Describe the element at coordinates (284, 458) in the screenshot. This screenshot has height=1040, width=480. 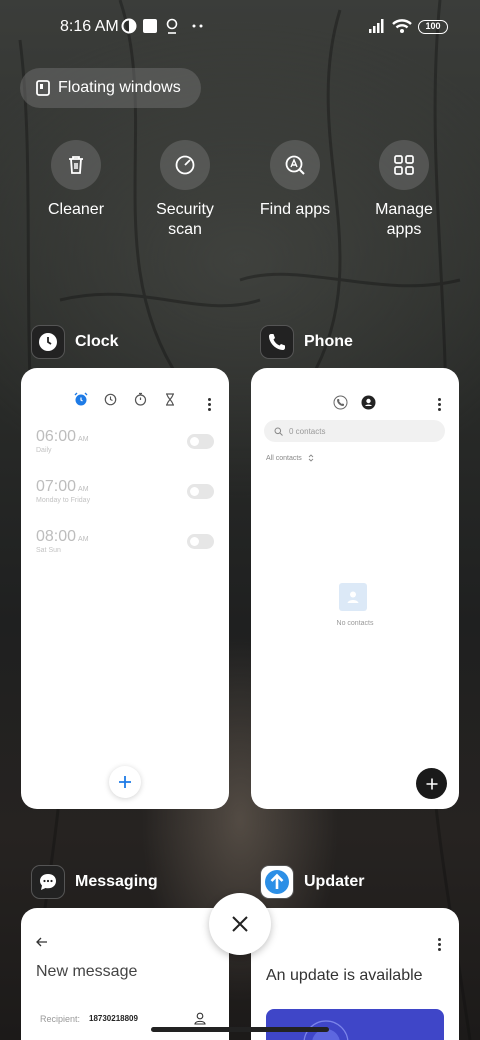
I see `contacts-filter-label: All contacts` at that location.